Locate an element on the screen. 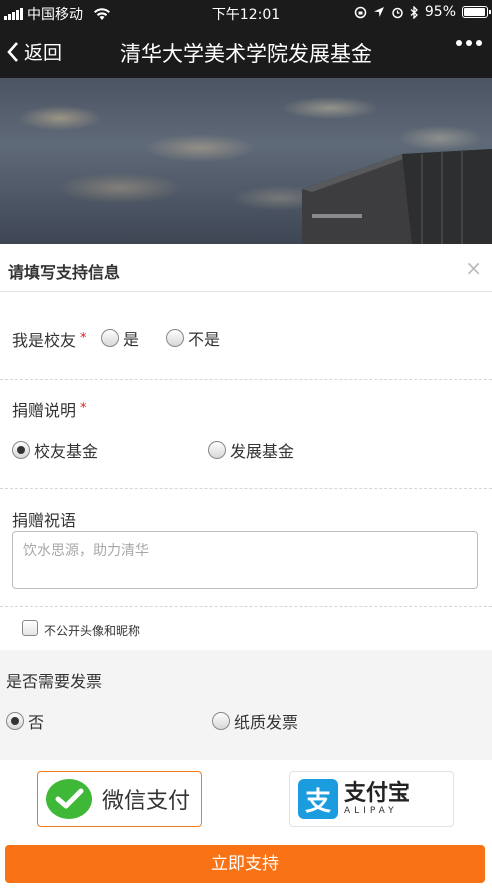 Image resolution: width=492 pixels, height=891 pixels. invoice-section: 是否需要发票 否 纸质发票 is located at coordinates (246, 705).